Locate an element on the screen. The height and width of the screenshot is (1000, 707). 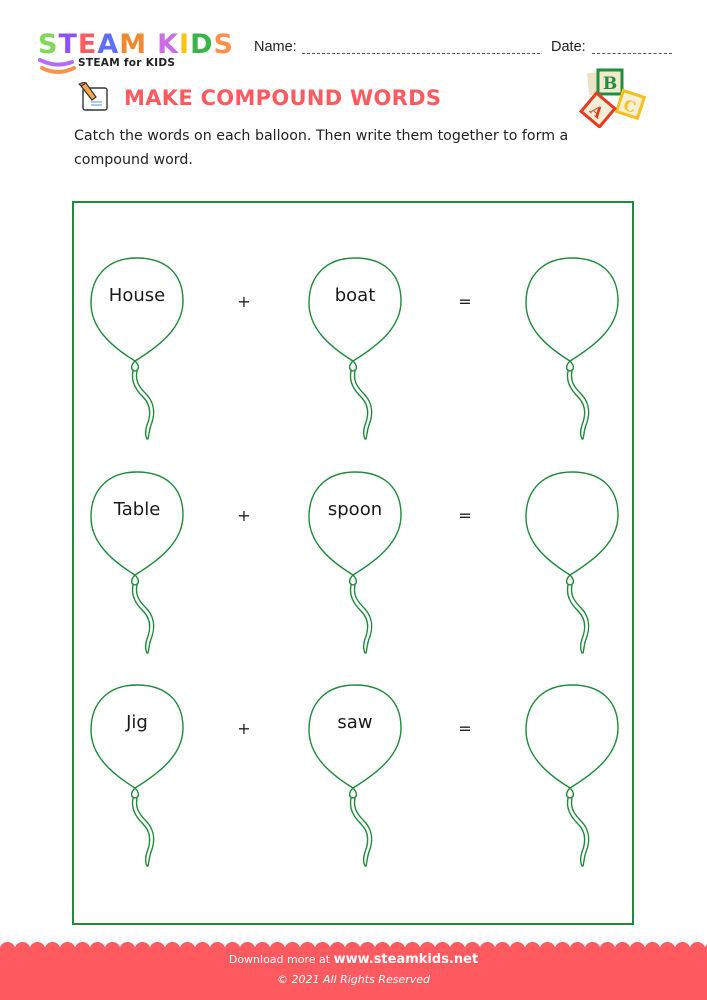
pencil-paper-icon is located at coordinates (93, 96).